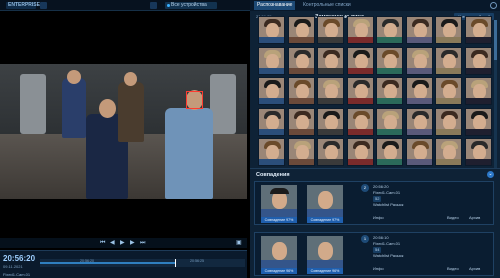  I want to click on timeline-cursor, so click(176, 263).